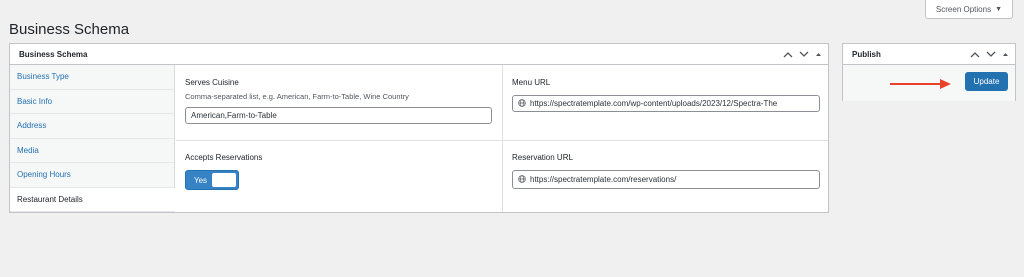 The height and width of the screenshot is (277, 1024). I want to click on publish-box: Publish Update, so click(929, 72).